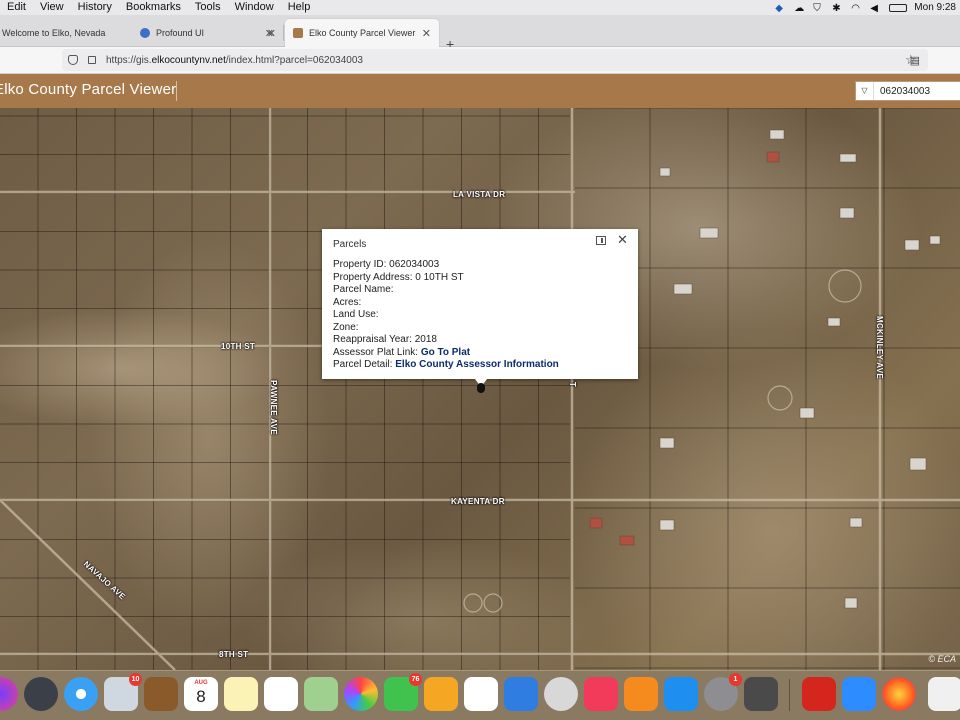 The height and width of the screenshot is (720, 960). What do you see at coordinates (281, 694) in the screenshot?
I see `reminders-icon` at bounding box center [281, 694].